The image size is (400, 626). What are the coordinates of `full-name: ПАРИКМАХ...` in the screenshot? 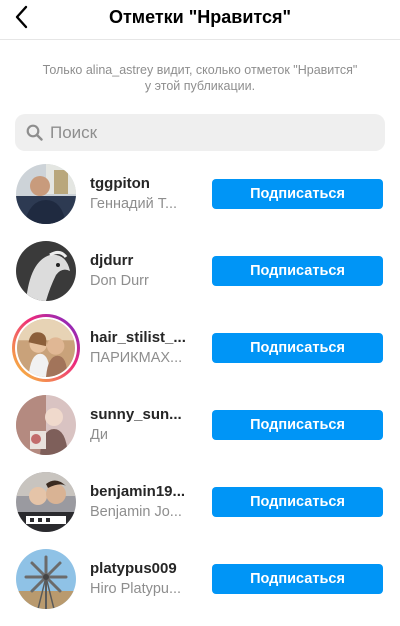 It's located at (136, 358).